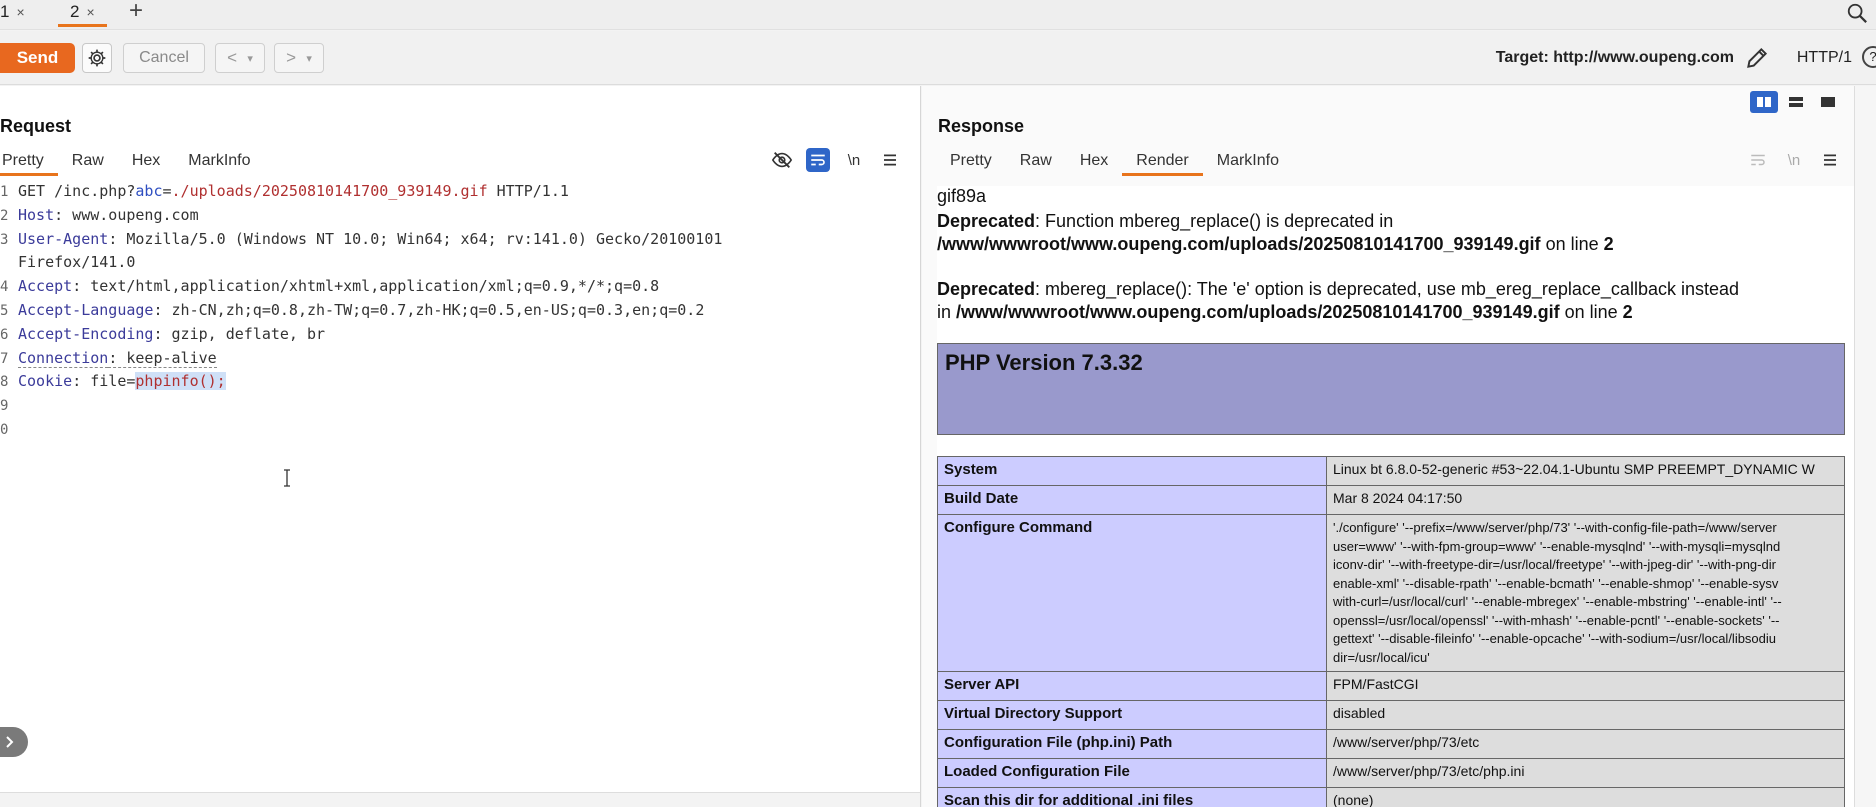 Image resolution: width=1876 pixels, height=807 pixels. Describe the element at coordinates (82, 13) in the screenshot. I see `tab-2: 2 ×` at that location.